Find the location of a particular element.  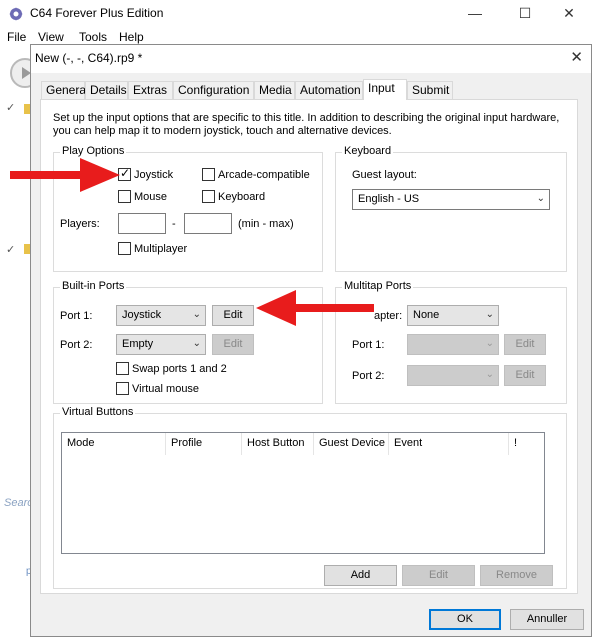

mouse-label: Mouse is located at coordinates (151, 196).